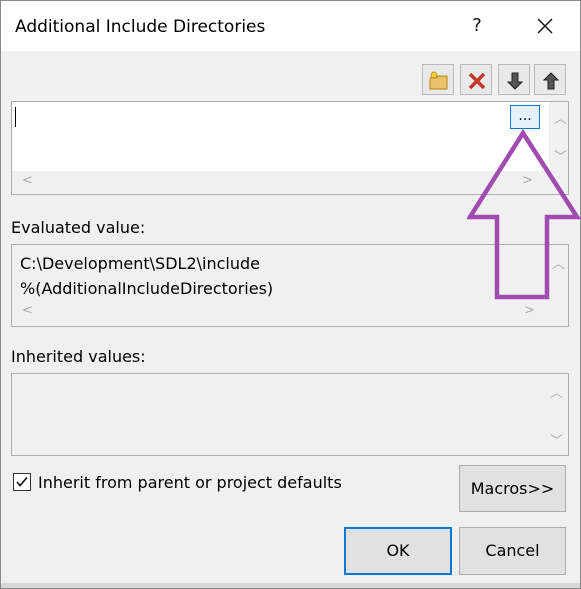 The height and width of the screenshot is (589, 581). I want to click on move-down-button, so click(514, 79).